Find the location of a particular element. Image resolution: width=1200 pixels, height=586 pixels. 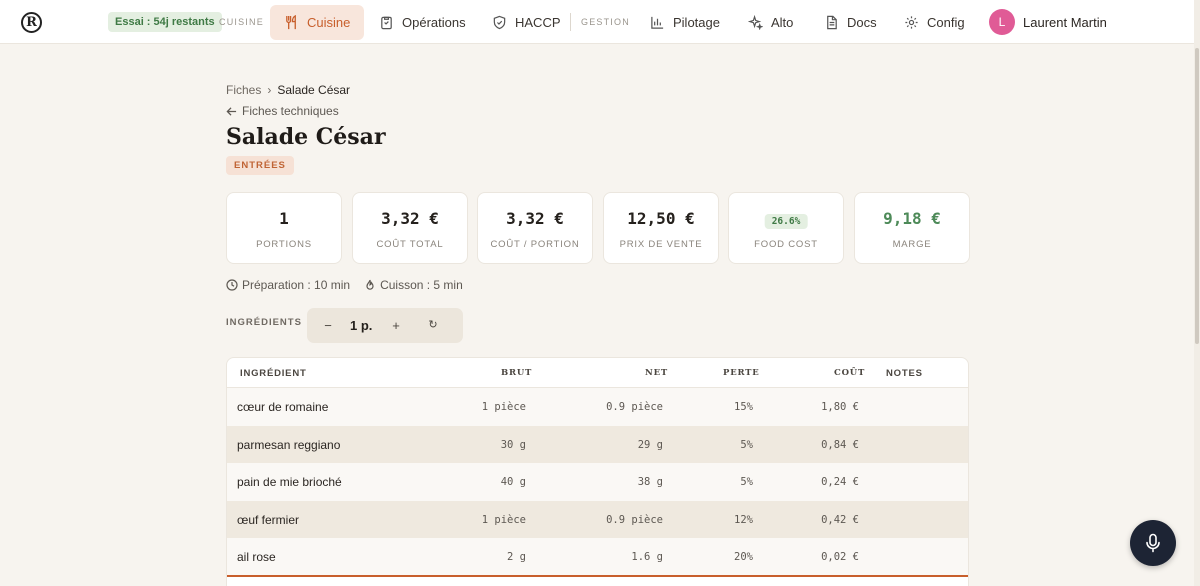

column-header-ingredient: INGRÉDIENT is located at coordinates (273, 373).